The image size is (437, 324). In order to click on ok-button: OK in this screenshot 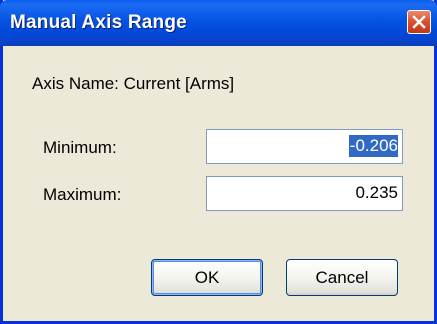, I will do `click(207, 277)`.